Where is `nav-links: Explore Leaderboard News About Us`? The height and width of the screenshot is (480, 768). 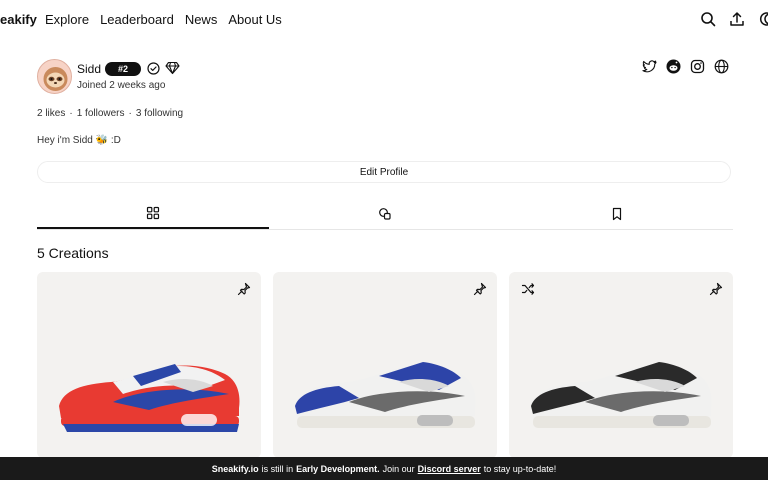 nav-links: Explore Leaderboard News About Us is located at coordinates (163, 19).